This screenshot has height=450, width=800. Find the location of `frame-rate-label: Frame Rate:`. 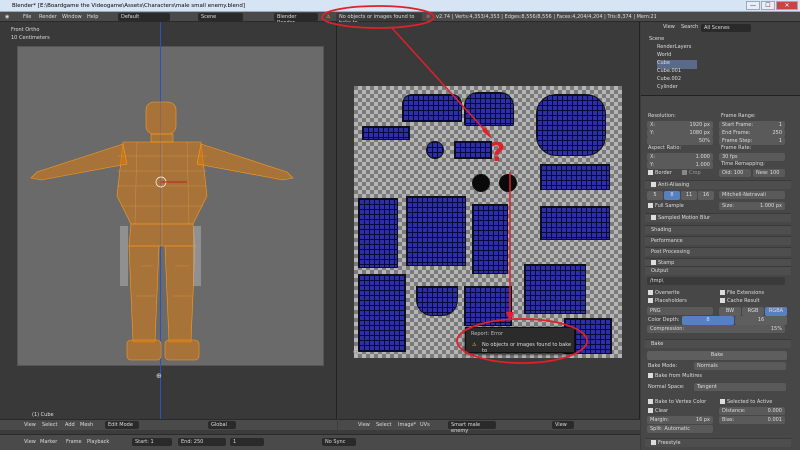

frame-rate-label: Frame Rate: is located at coordinates (736, 148).